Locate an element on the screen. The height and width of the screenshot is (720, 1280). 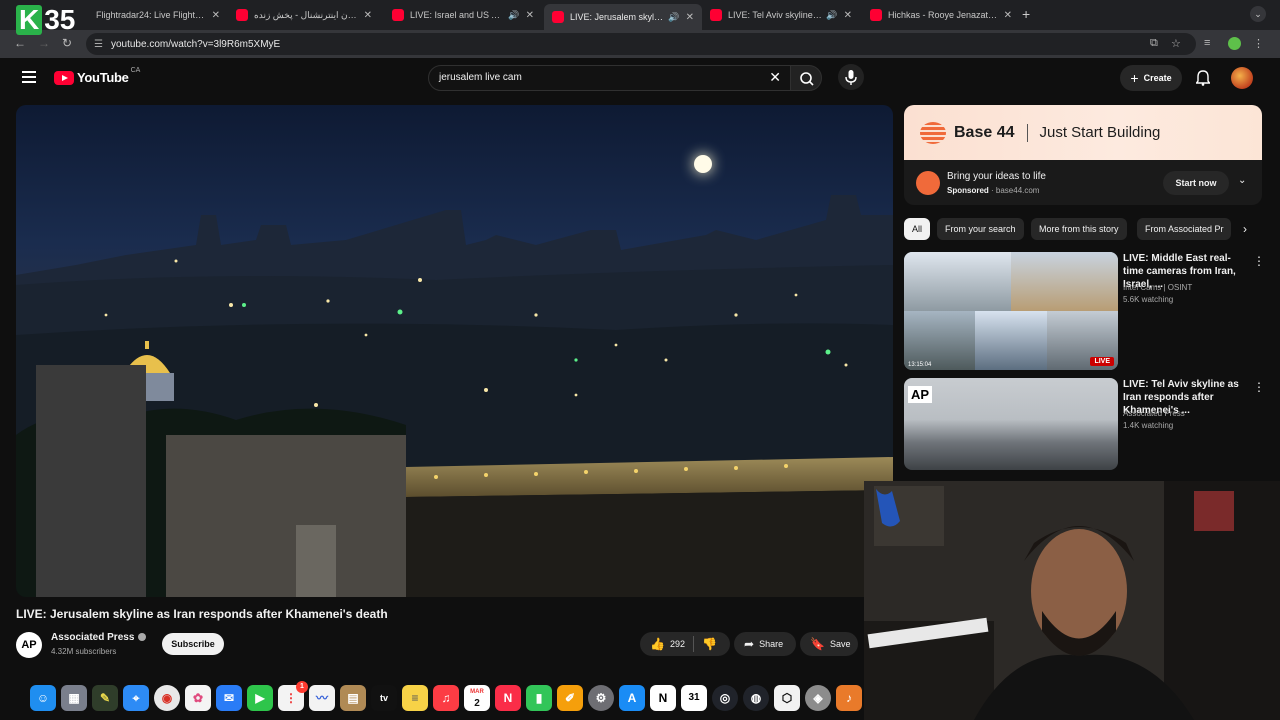
tab-flightradar: Flightradar24: Live Flight Tra ✕ is located at coordinates (158, 15).